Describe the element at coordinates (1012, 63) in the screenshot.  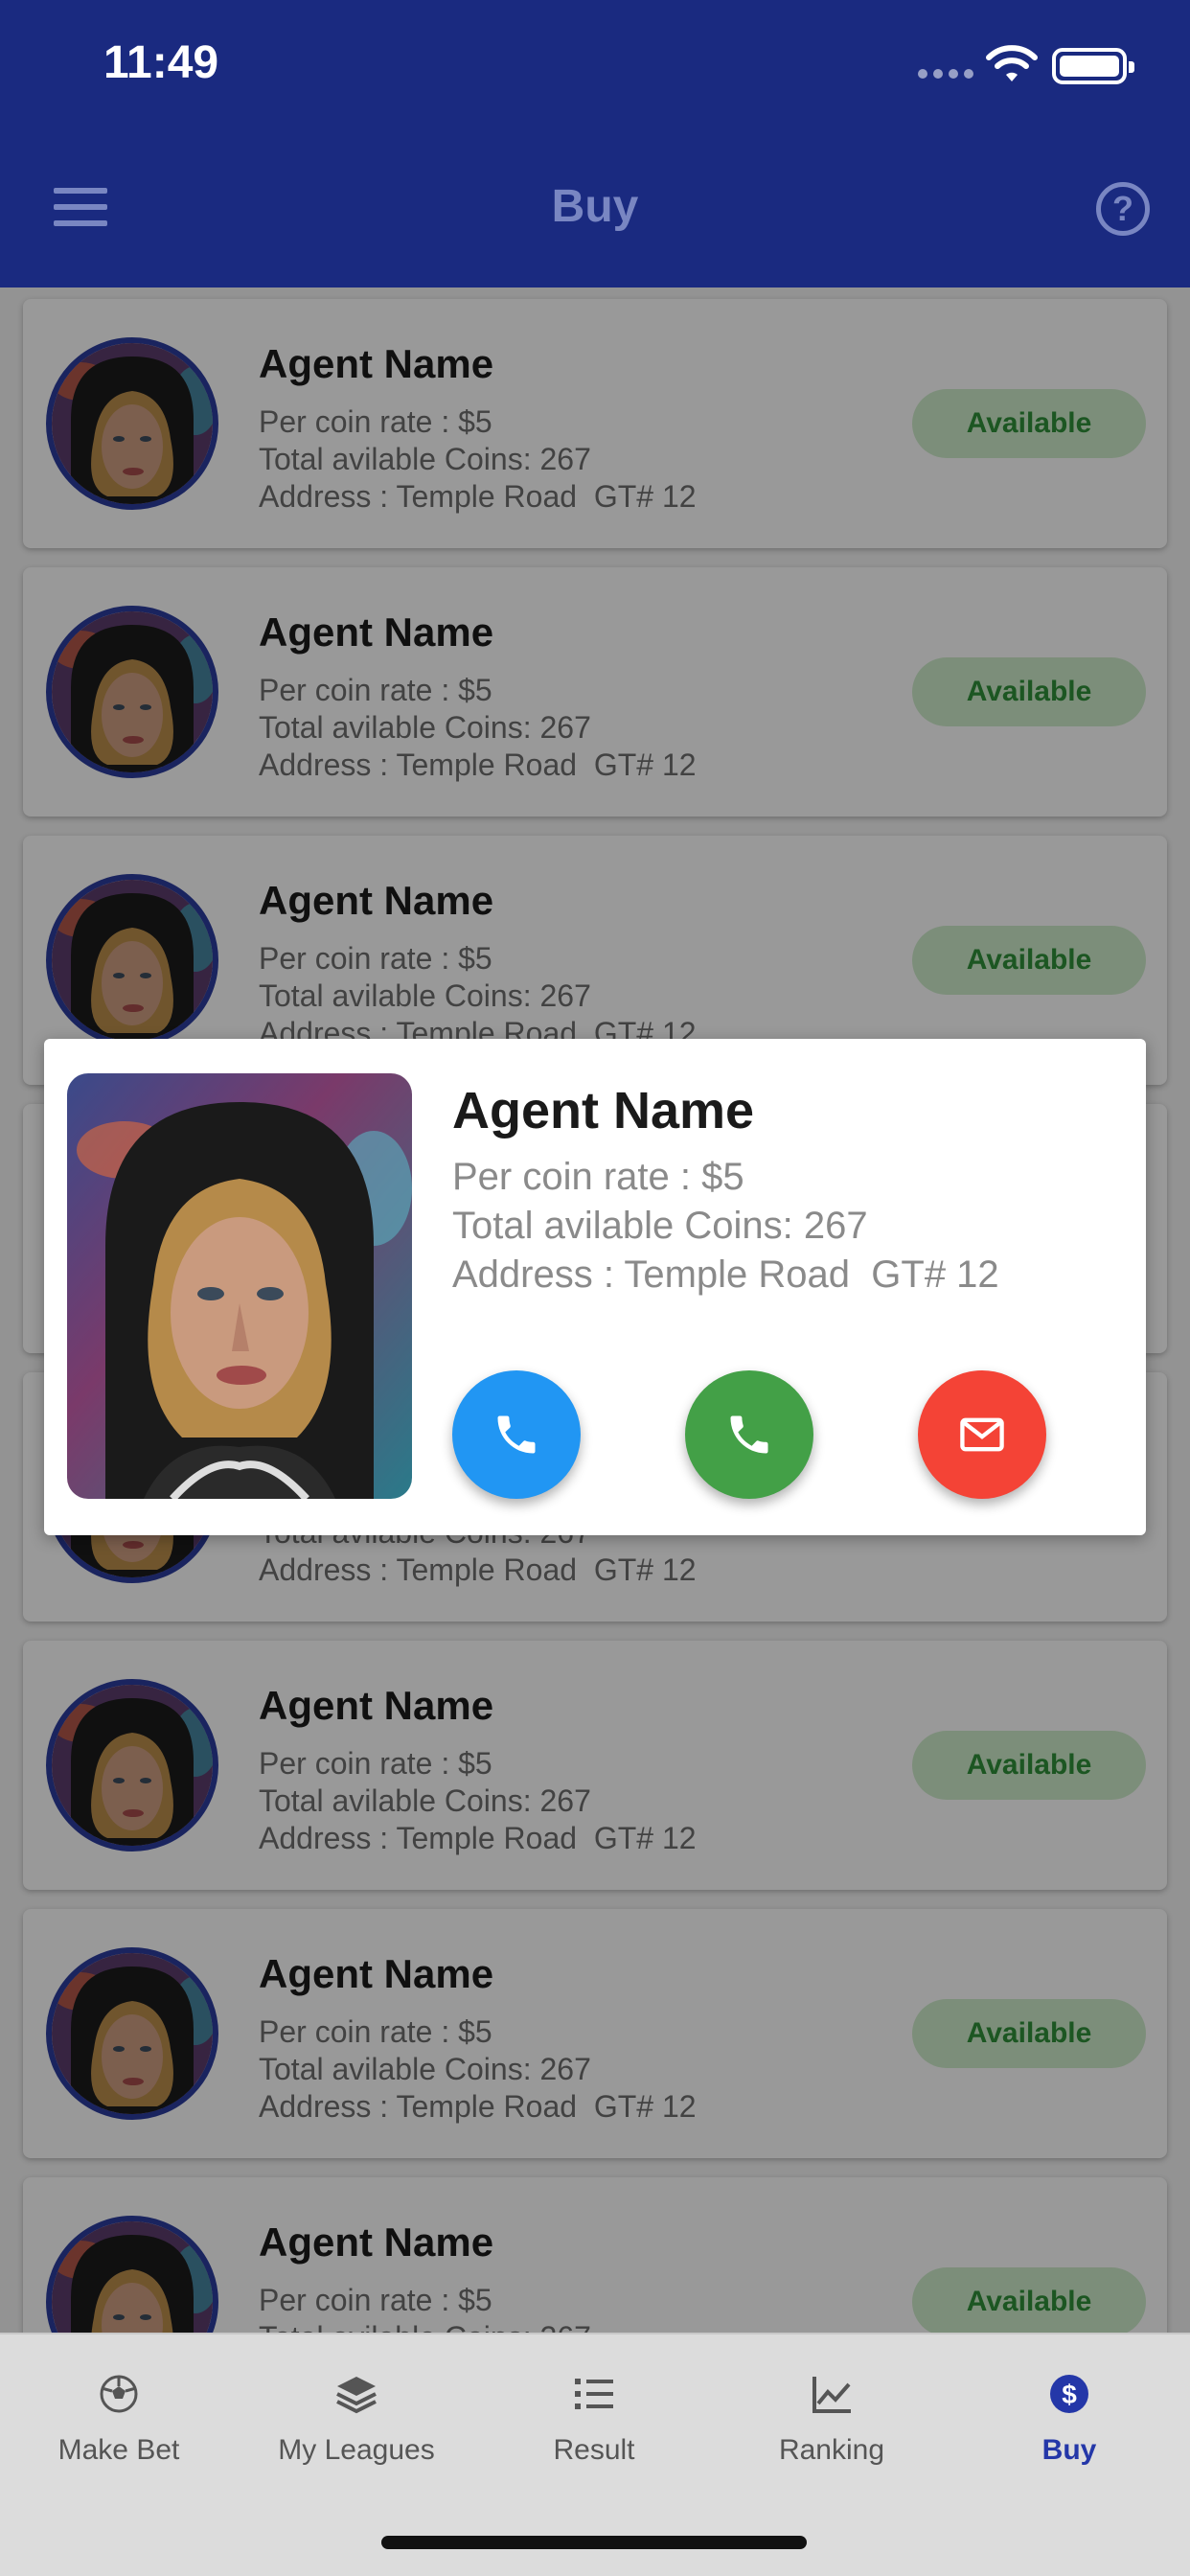
I see `wifi-icon` at that location.